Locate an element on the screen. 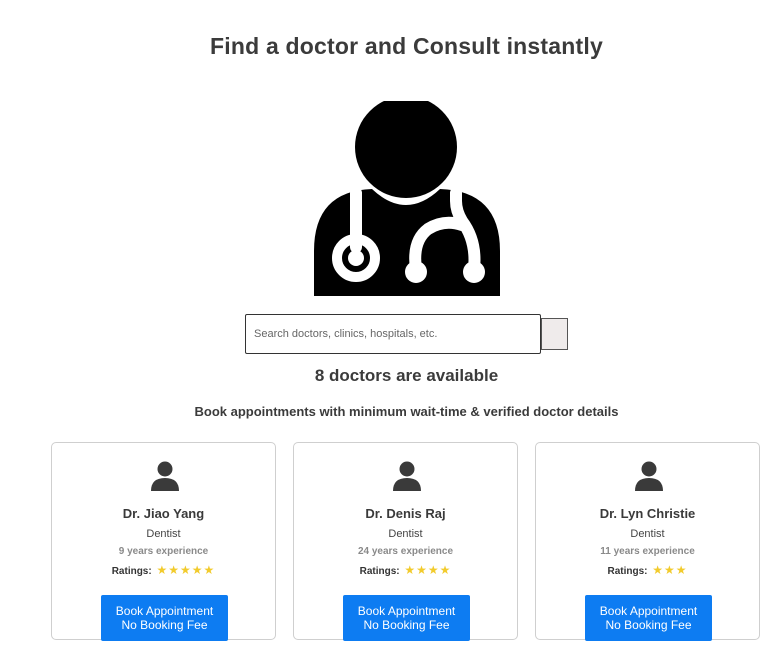  star-rating-icon: ★★★ is located at coordinates (670, 570).